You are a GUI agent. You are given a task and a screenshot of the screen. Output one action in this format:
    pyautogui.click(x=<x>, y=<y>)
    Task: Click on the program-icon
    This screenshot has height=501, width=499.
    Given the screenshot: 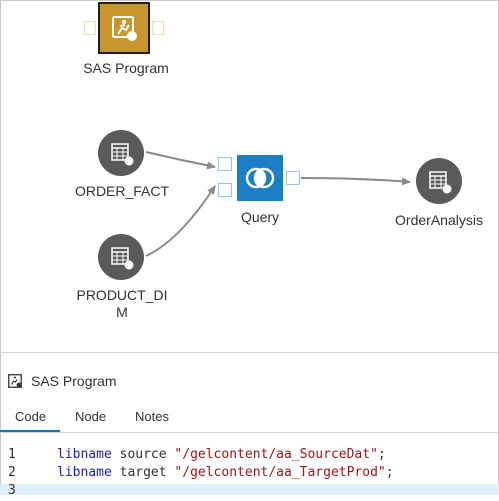 What is the action you would take?
    pyautogui.click(x=15, y=381)
    